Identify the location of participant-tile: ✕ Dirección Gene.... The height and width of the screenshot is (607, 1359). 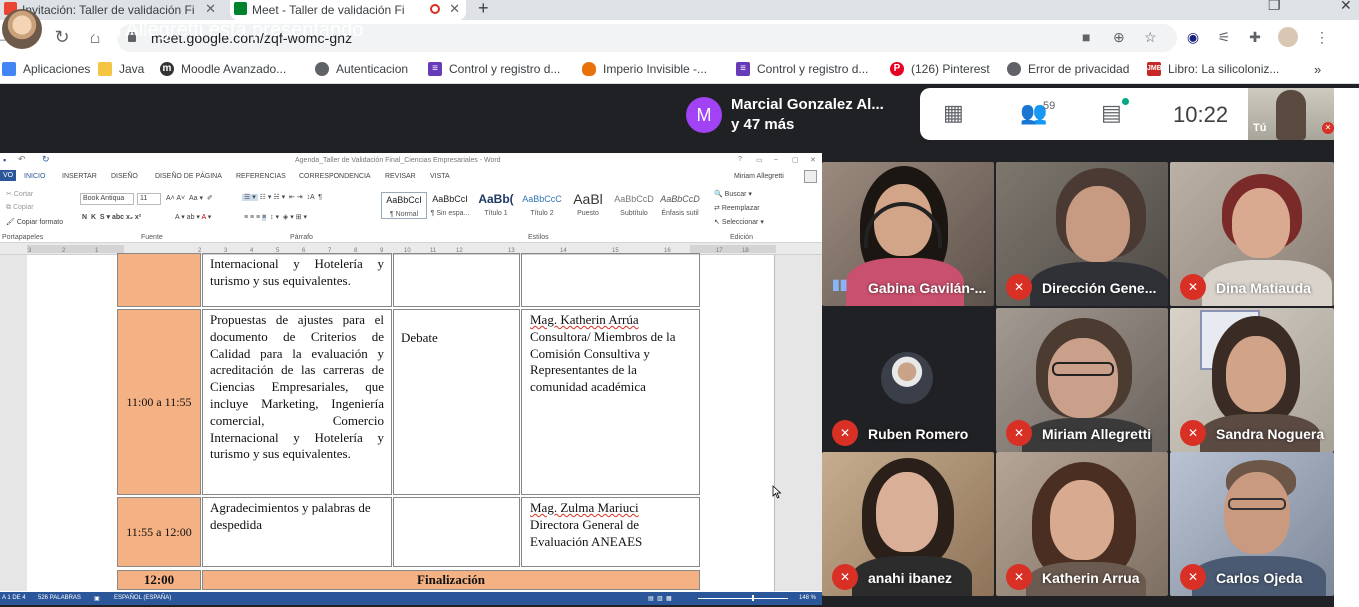
(1082, 234).